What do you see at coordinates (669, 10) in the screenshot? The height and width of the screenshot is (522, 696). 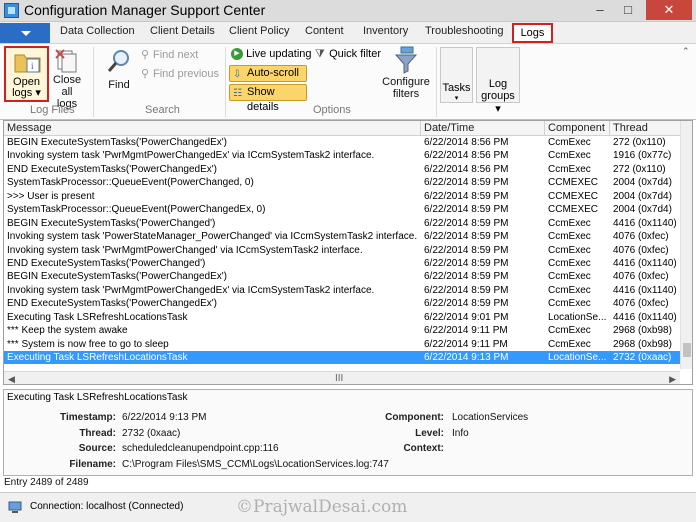 I see `close-button: ✕` at bounding box center [669, 10].